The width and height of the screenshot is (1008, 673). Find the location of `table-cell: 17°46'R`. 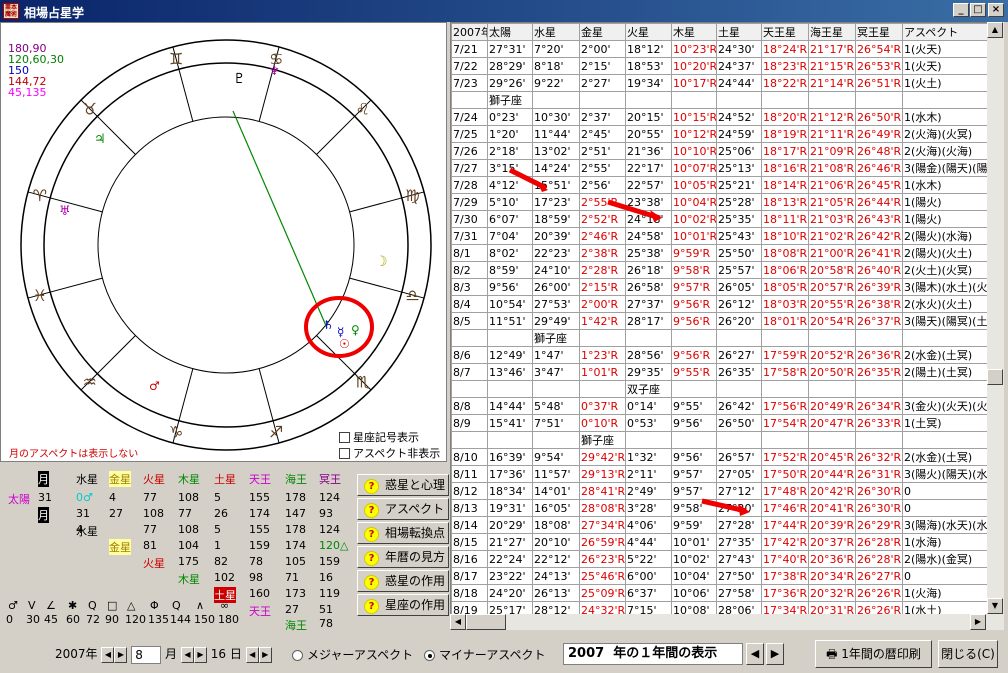

table-cell: 17°46'R is located at coordinates (785, 508).